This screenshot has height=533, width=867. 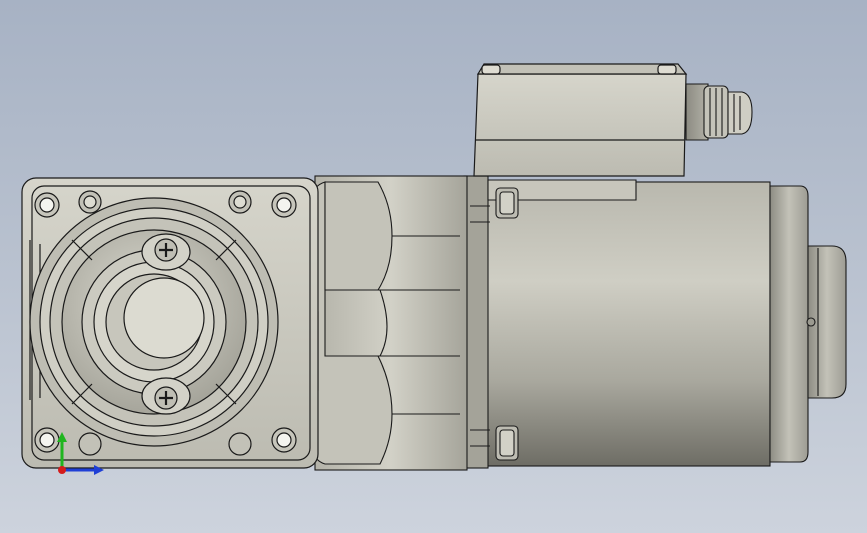 What do you see at coordinates (166, 252) in the screenshot?
I see `screw-top-icon` at bounding box center [166, 252].